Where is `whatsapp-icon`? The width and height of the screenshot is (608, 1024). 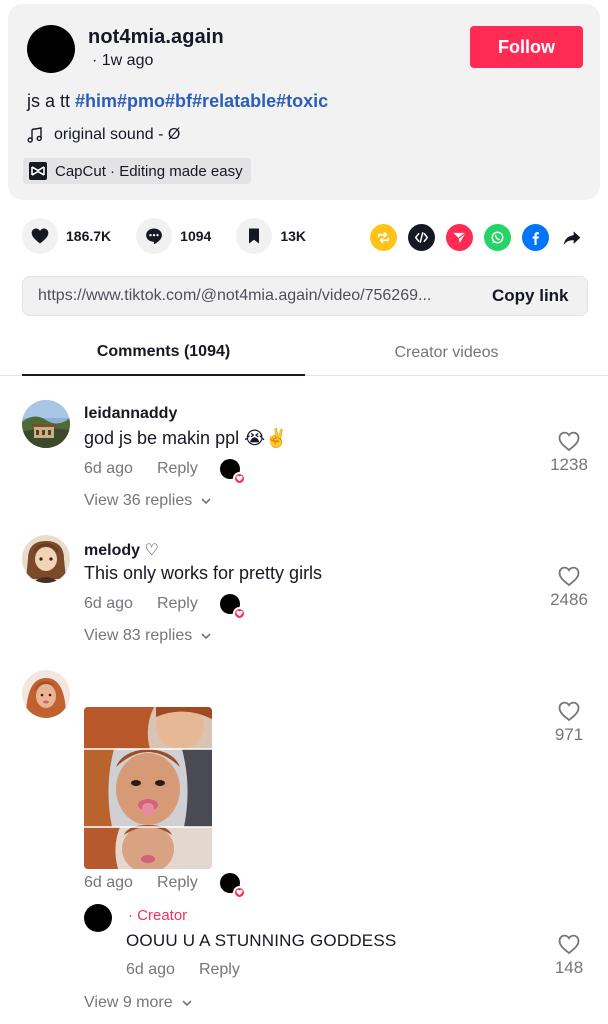 whatsapp-icon is located at coordinates (497, 237).